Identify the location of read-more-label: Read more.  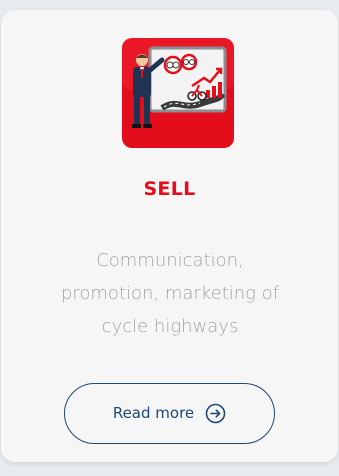
(153, 412).